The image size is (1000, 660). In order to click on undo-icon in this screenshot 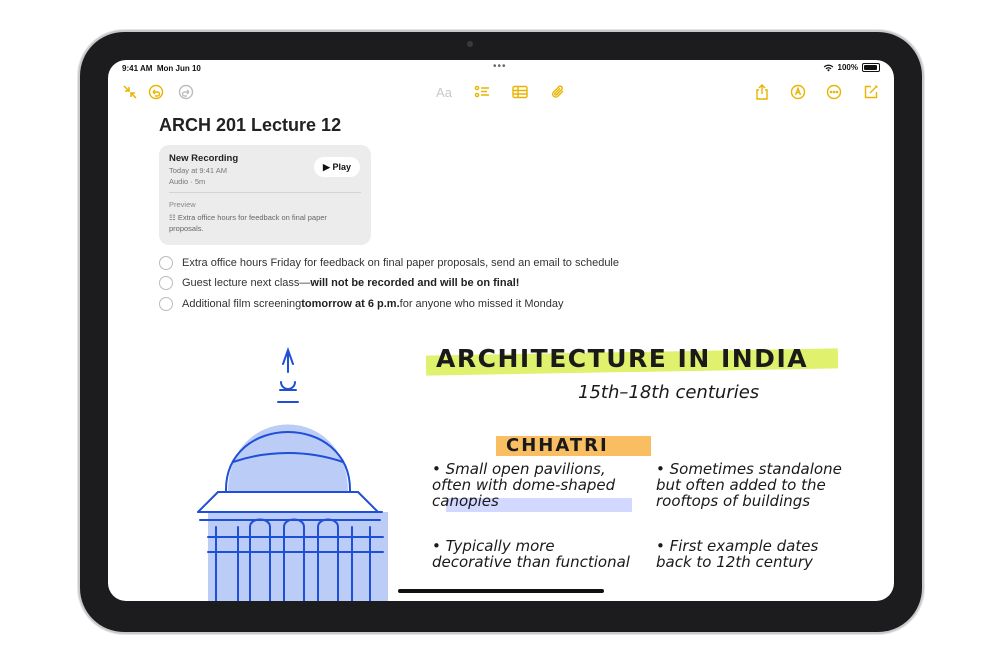, I will do `click(156, 92)`.